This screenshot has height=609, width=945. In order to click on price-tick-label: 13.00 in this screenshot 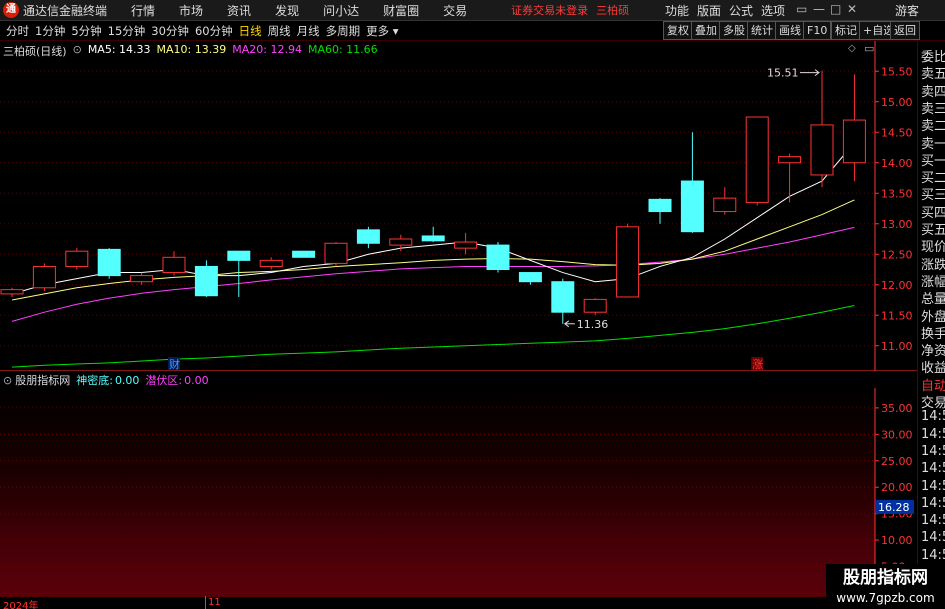, I will do `click(897, 224)`.